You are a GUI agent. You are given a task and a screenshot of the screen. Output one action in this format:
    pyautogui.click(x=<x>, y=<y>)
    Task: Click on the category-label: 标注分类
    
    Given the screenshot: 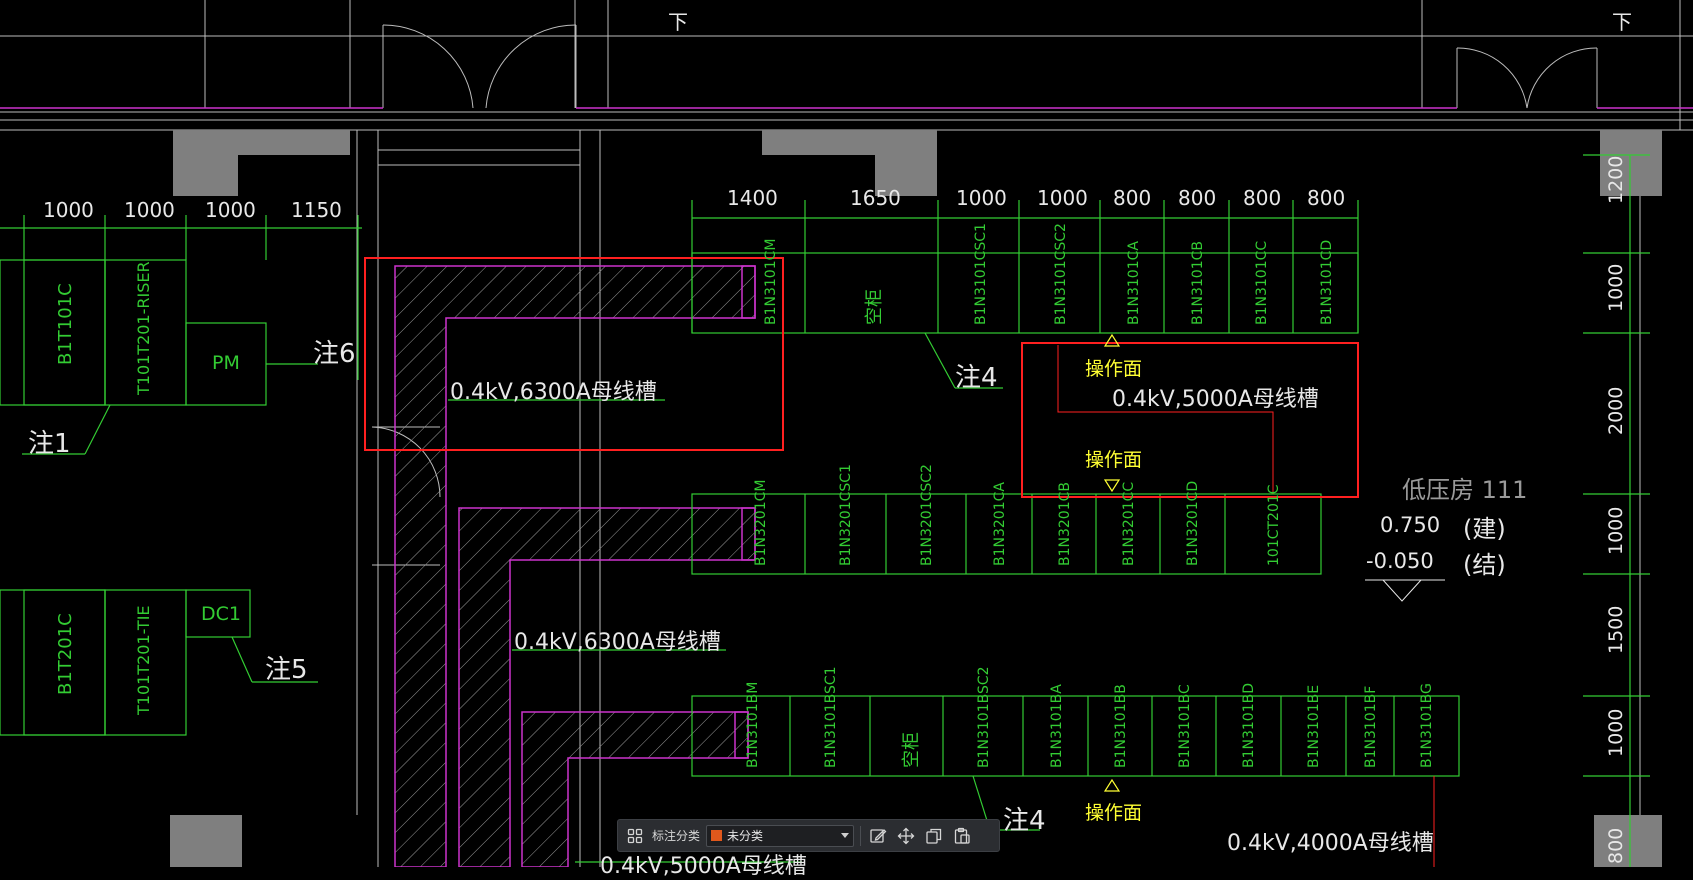 What is the action you would take?
    pyautogui.click(x=676, y=836)
    